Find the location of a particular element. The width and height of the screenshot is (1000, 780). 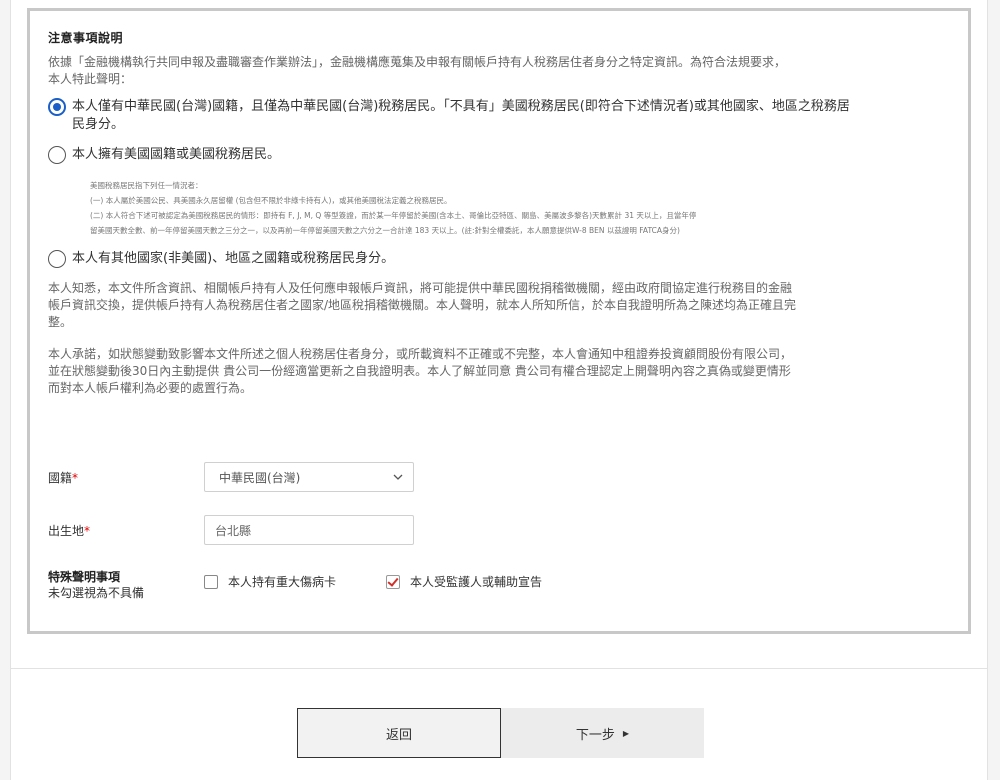

option-other-country: 本人有其他國家(非美國)、地區之國籍或稅務居民身分。 is located at coordinates (499, 259).